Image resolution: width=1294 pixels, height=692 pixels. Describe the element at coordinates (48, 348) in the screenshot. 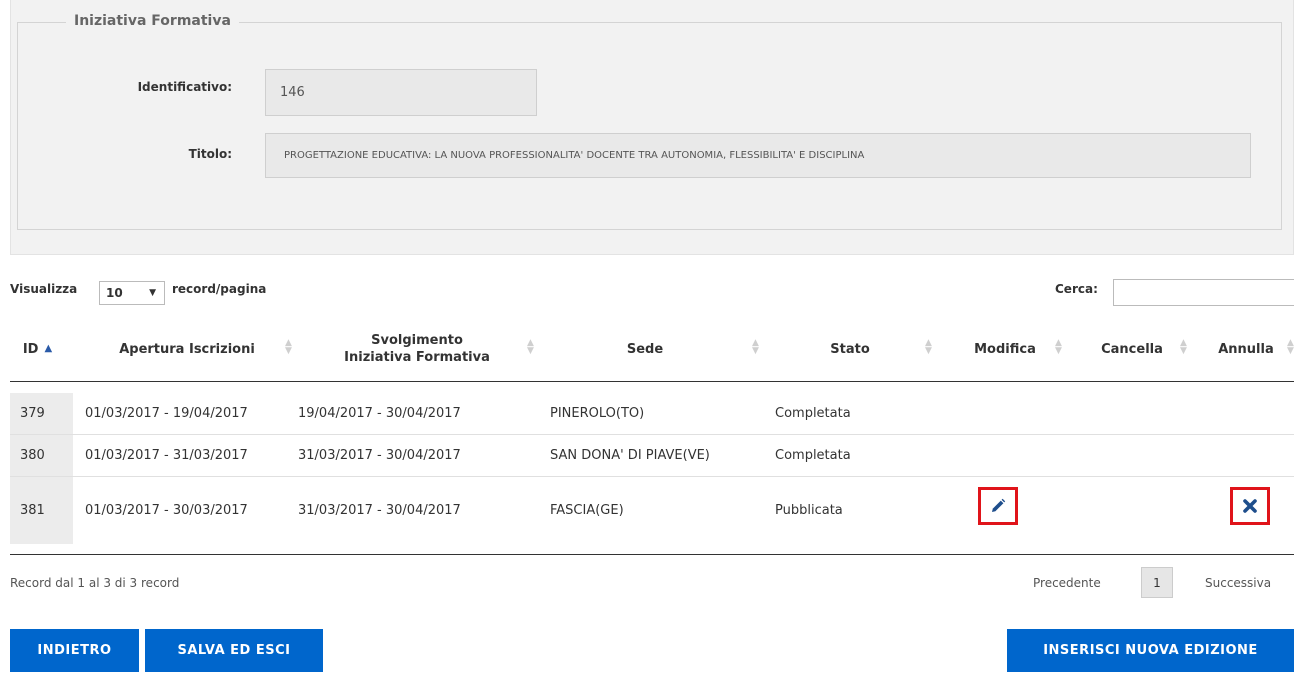

I see `sort-asc-icon: ▲` at that location.